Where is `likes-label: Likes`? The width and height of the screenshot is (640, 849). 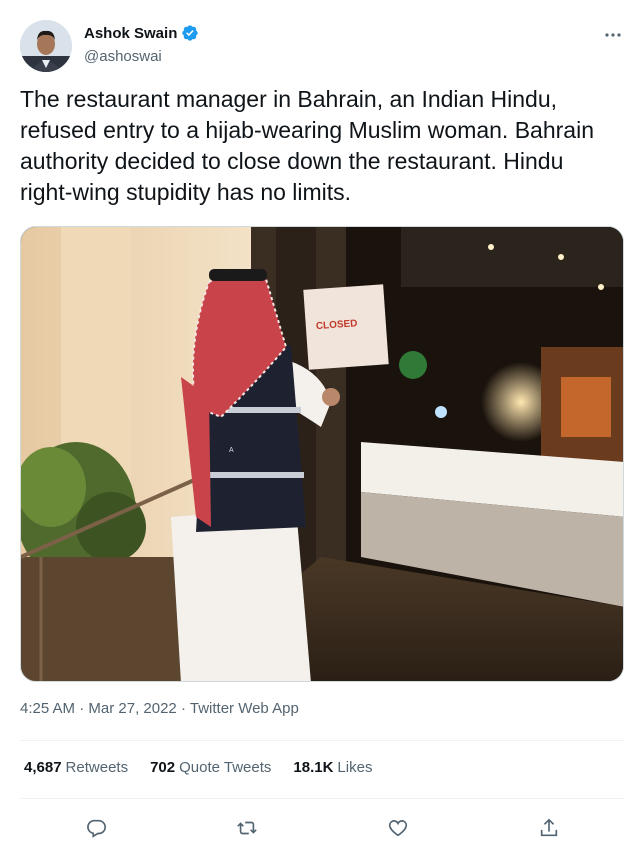
likes-label: Likes is located at coordinates (355, 767).